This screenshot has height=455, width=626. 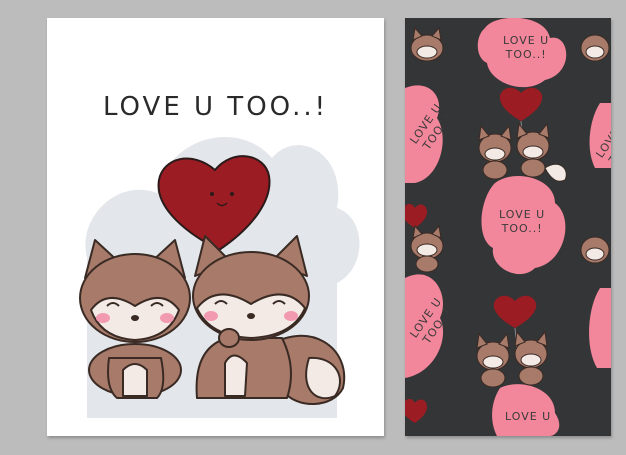 I want to click on card-headline: LOVE U TOO..!, so click(x=215, y=107).